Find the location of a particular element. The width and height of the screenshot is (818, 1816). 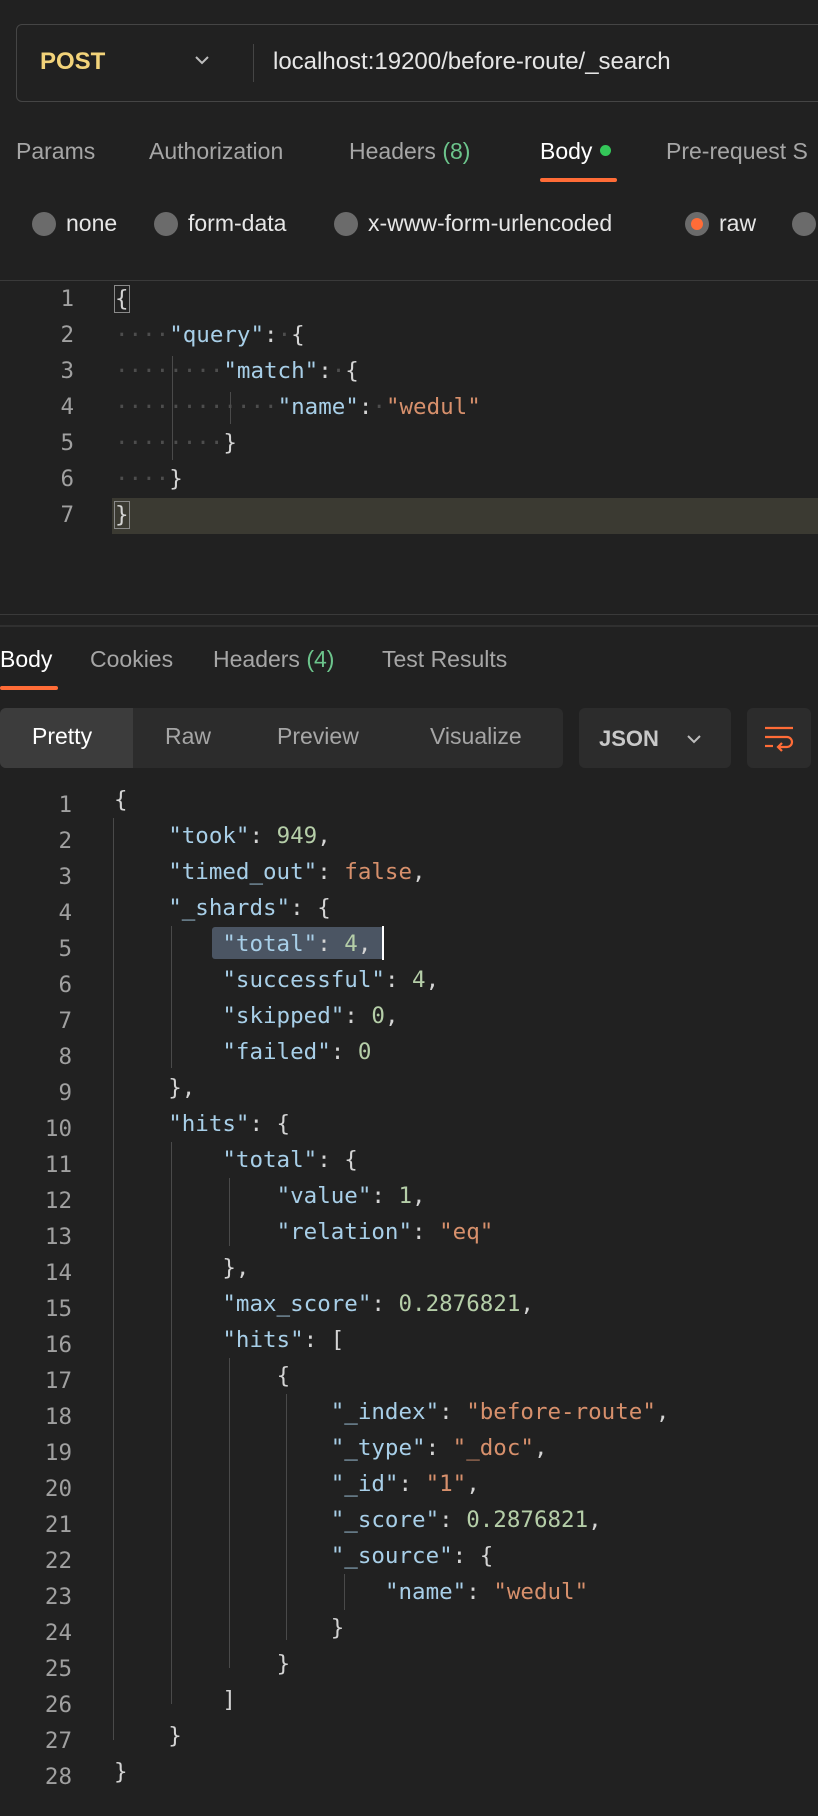

response-headers-count: (4) is located at coordinates (320, 659).